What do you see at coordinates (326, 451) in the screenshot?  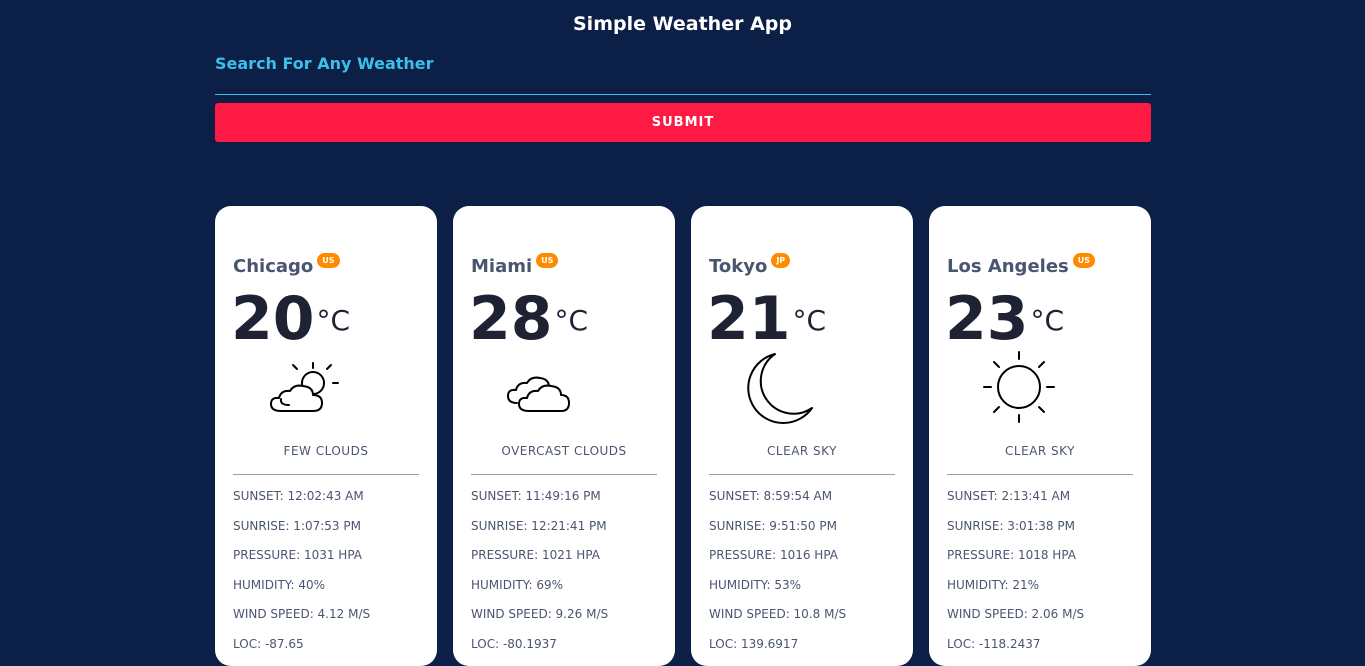 I see `weather-description: FEW CLOUDS` at bounding box center [326, 451].